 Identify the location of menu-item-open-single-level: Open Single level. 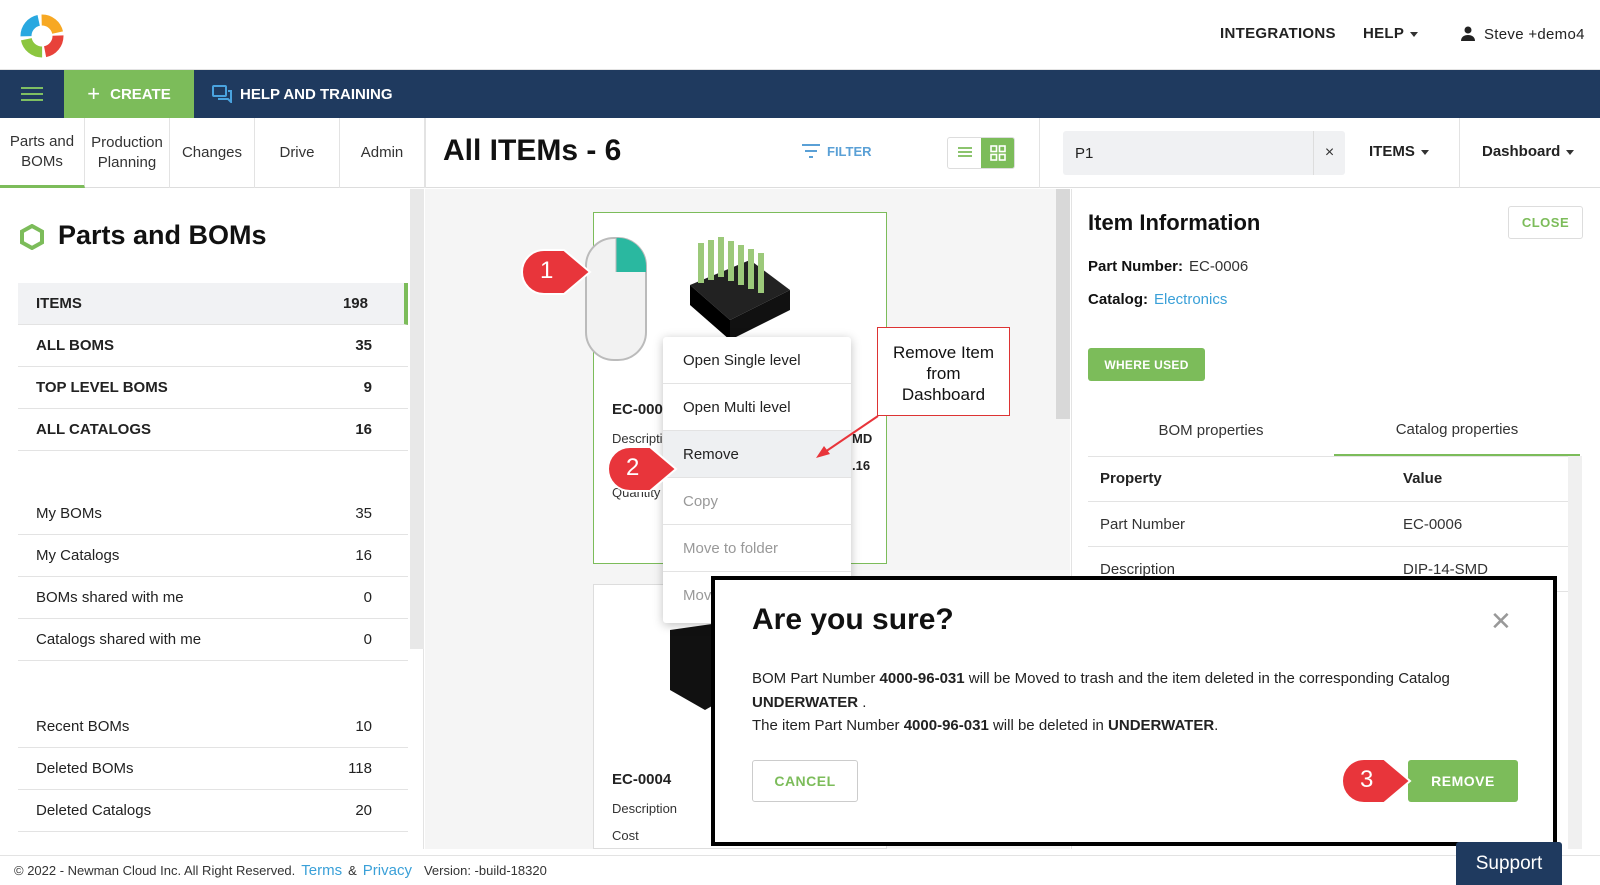
(757, 360).